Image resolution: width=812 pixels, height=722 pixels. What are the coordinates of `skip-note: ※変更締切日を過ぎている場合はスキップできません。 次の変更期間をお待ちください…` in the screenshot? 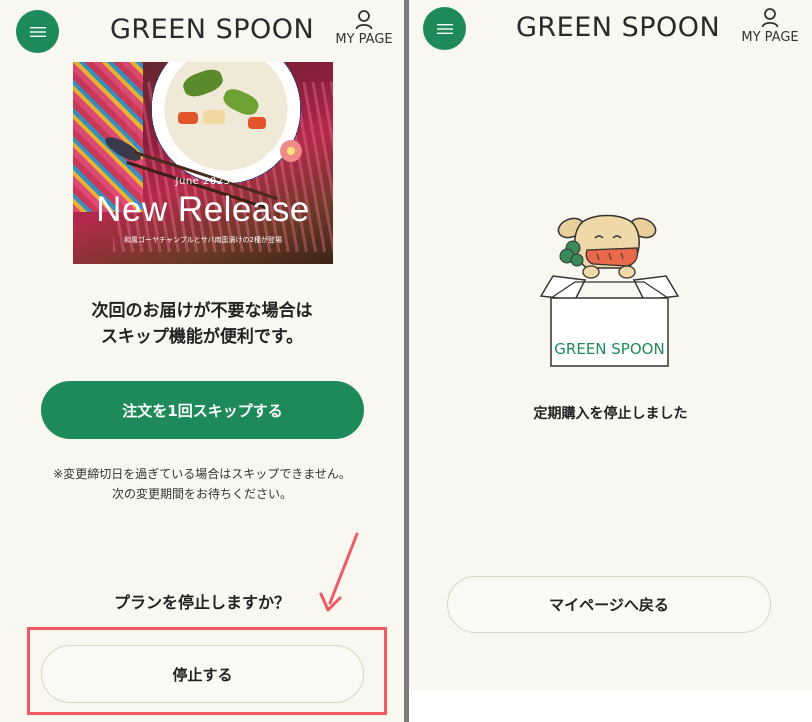 It's located at (202, 484).